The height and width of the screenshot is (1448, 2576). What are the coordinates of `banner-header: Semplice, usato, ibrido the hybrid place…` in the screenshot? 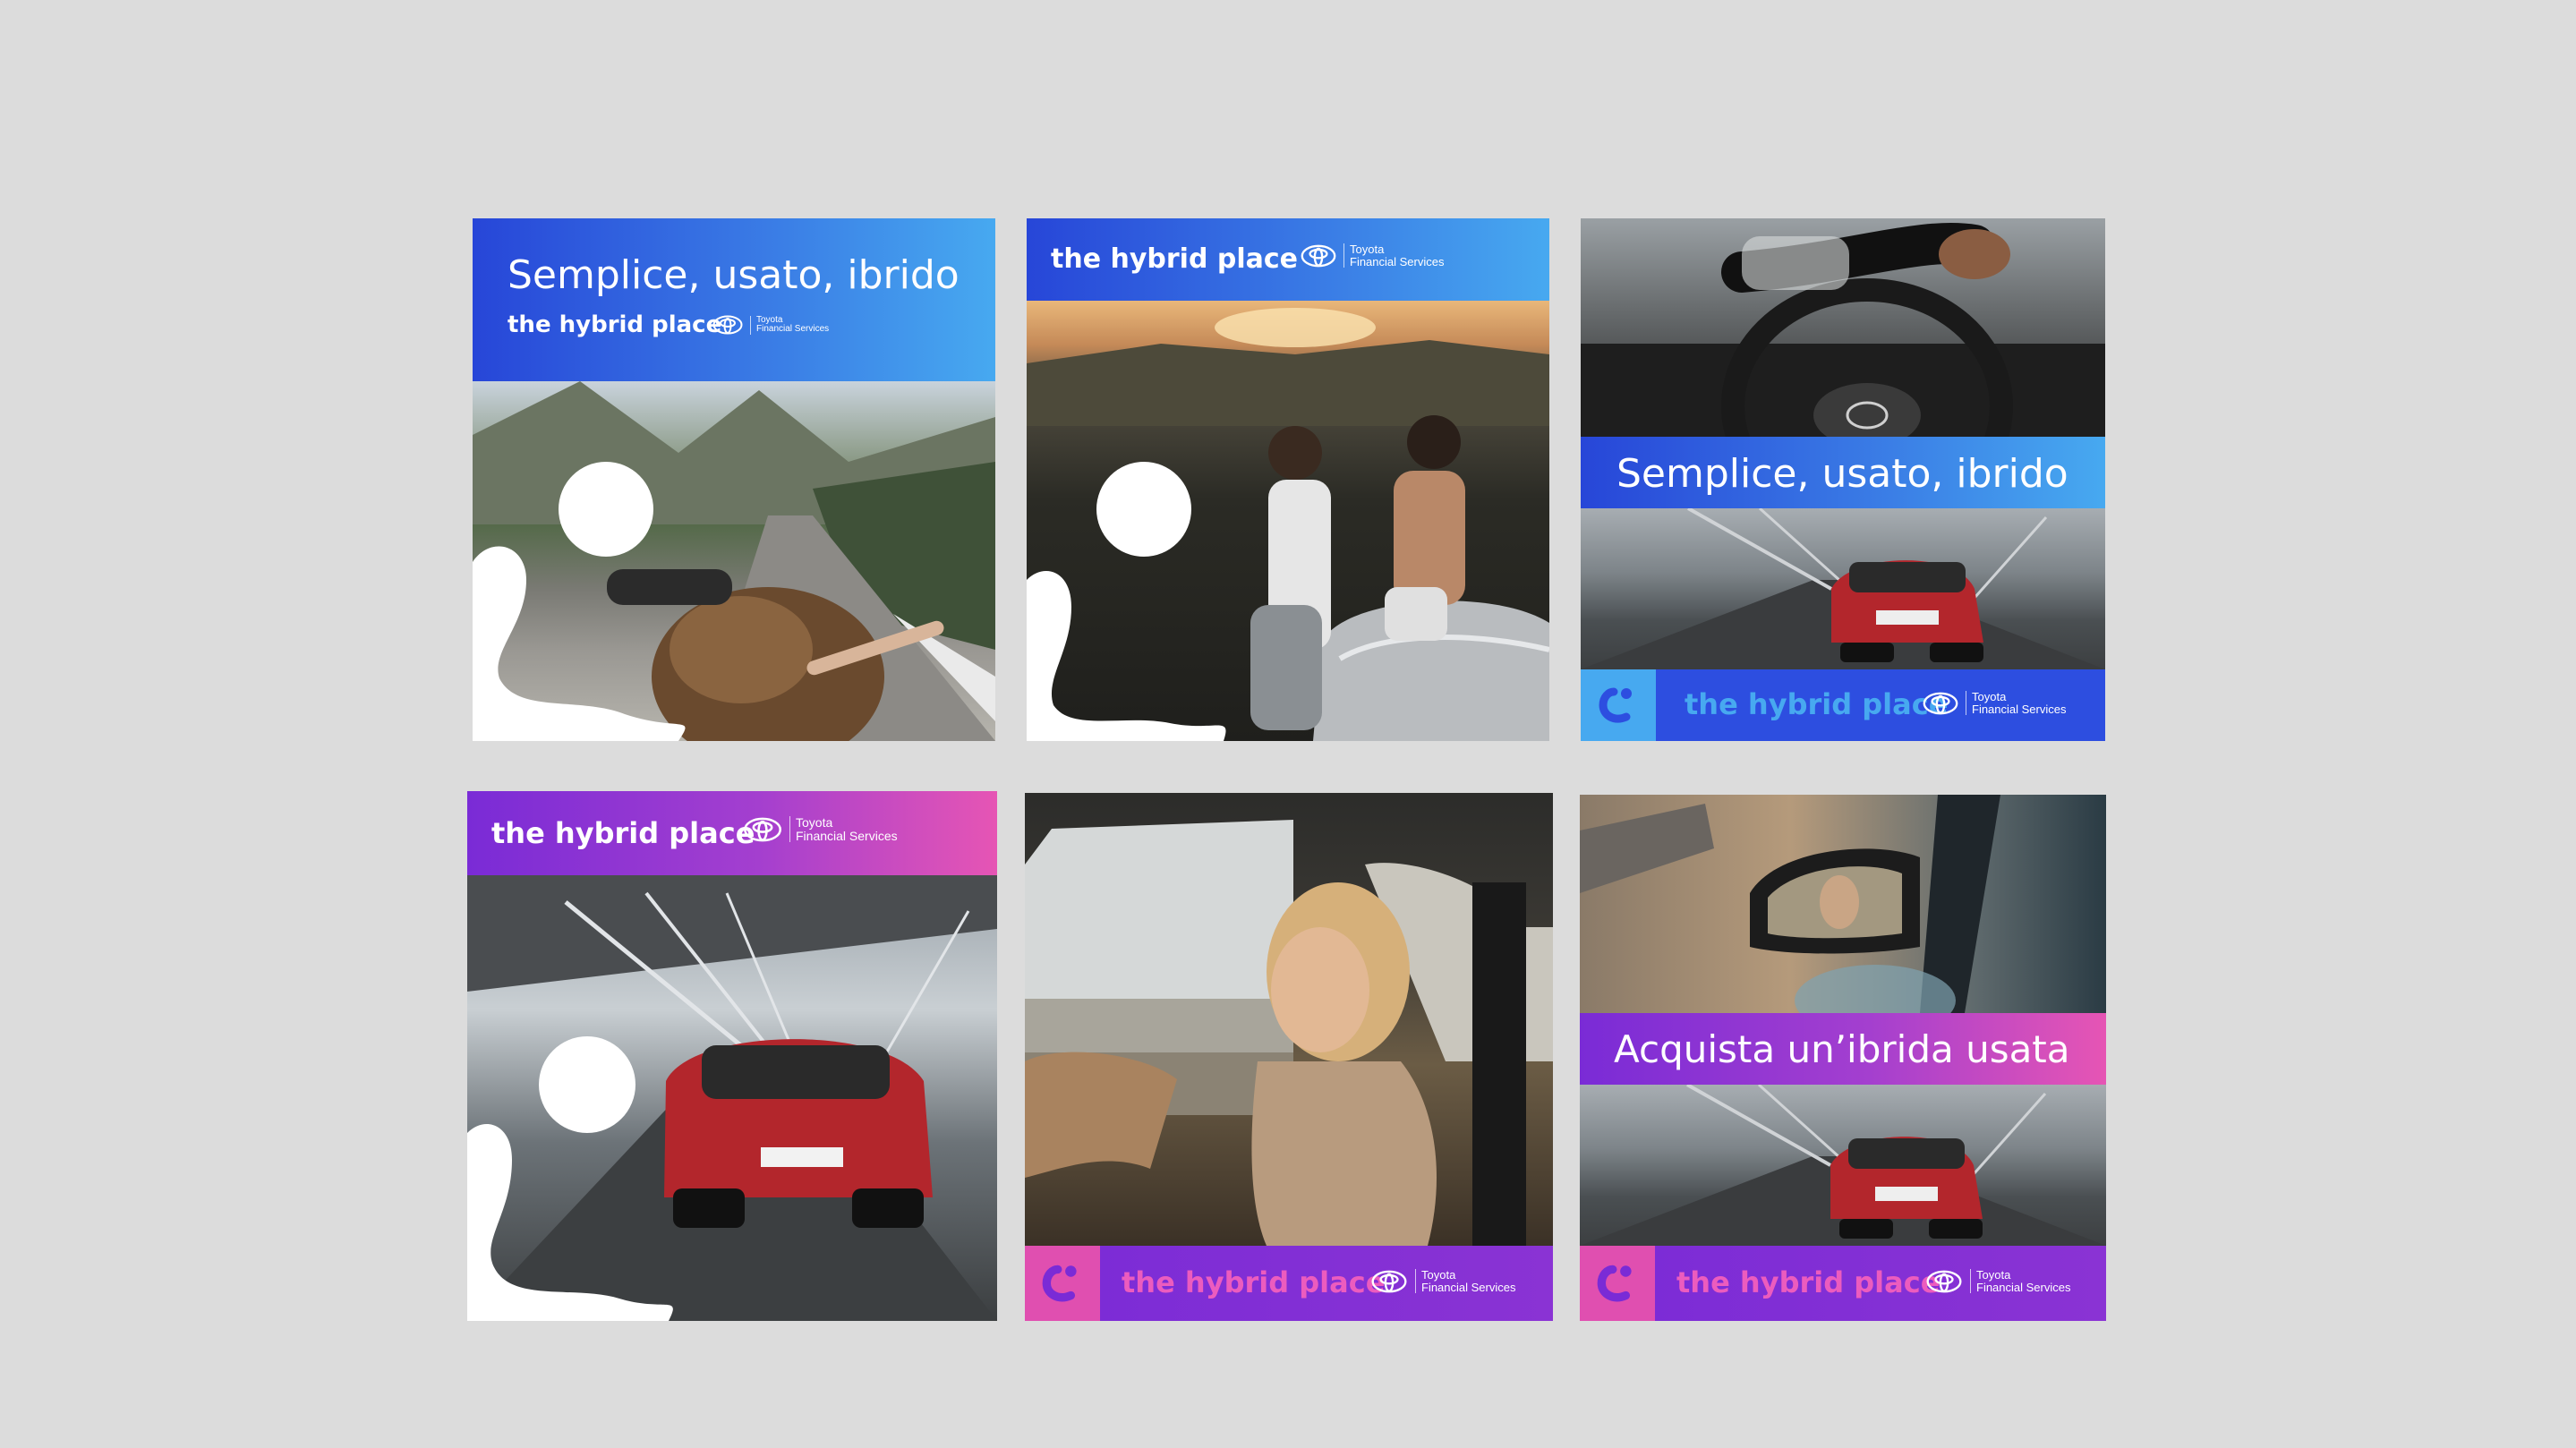 It's located at (734, 299).